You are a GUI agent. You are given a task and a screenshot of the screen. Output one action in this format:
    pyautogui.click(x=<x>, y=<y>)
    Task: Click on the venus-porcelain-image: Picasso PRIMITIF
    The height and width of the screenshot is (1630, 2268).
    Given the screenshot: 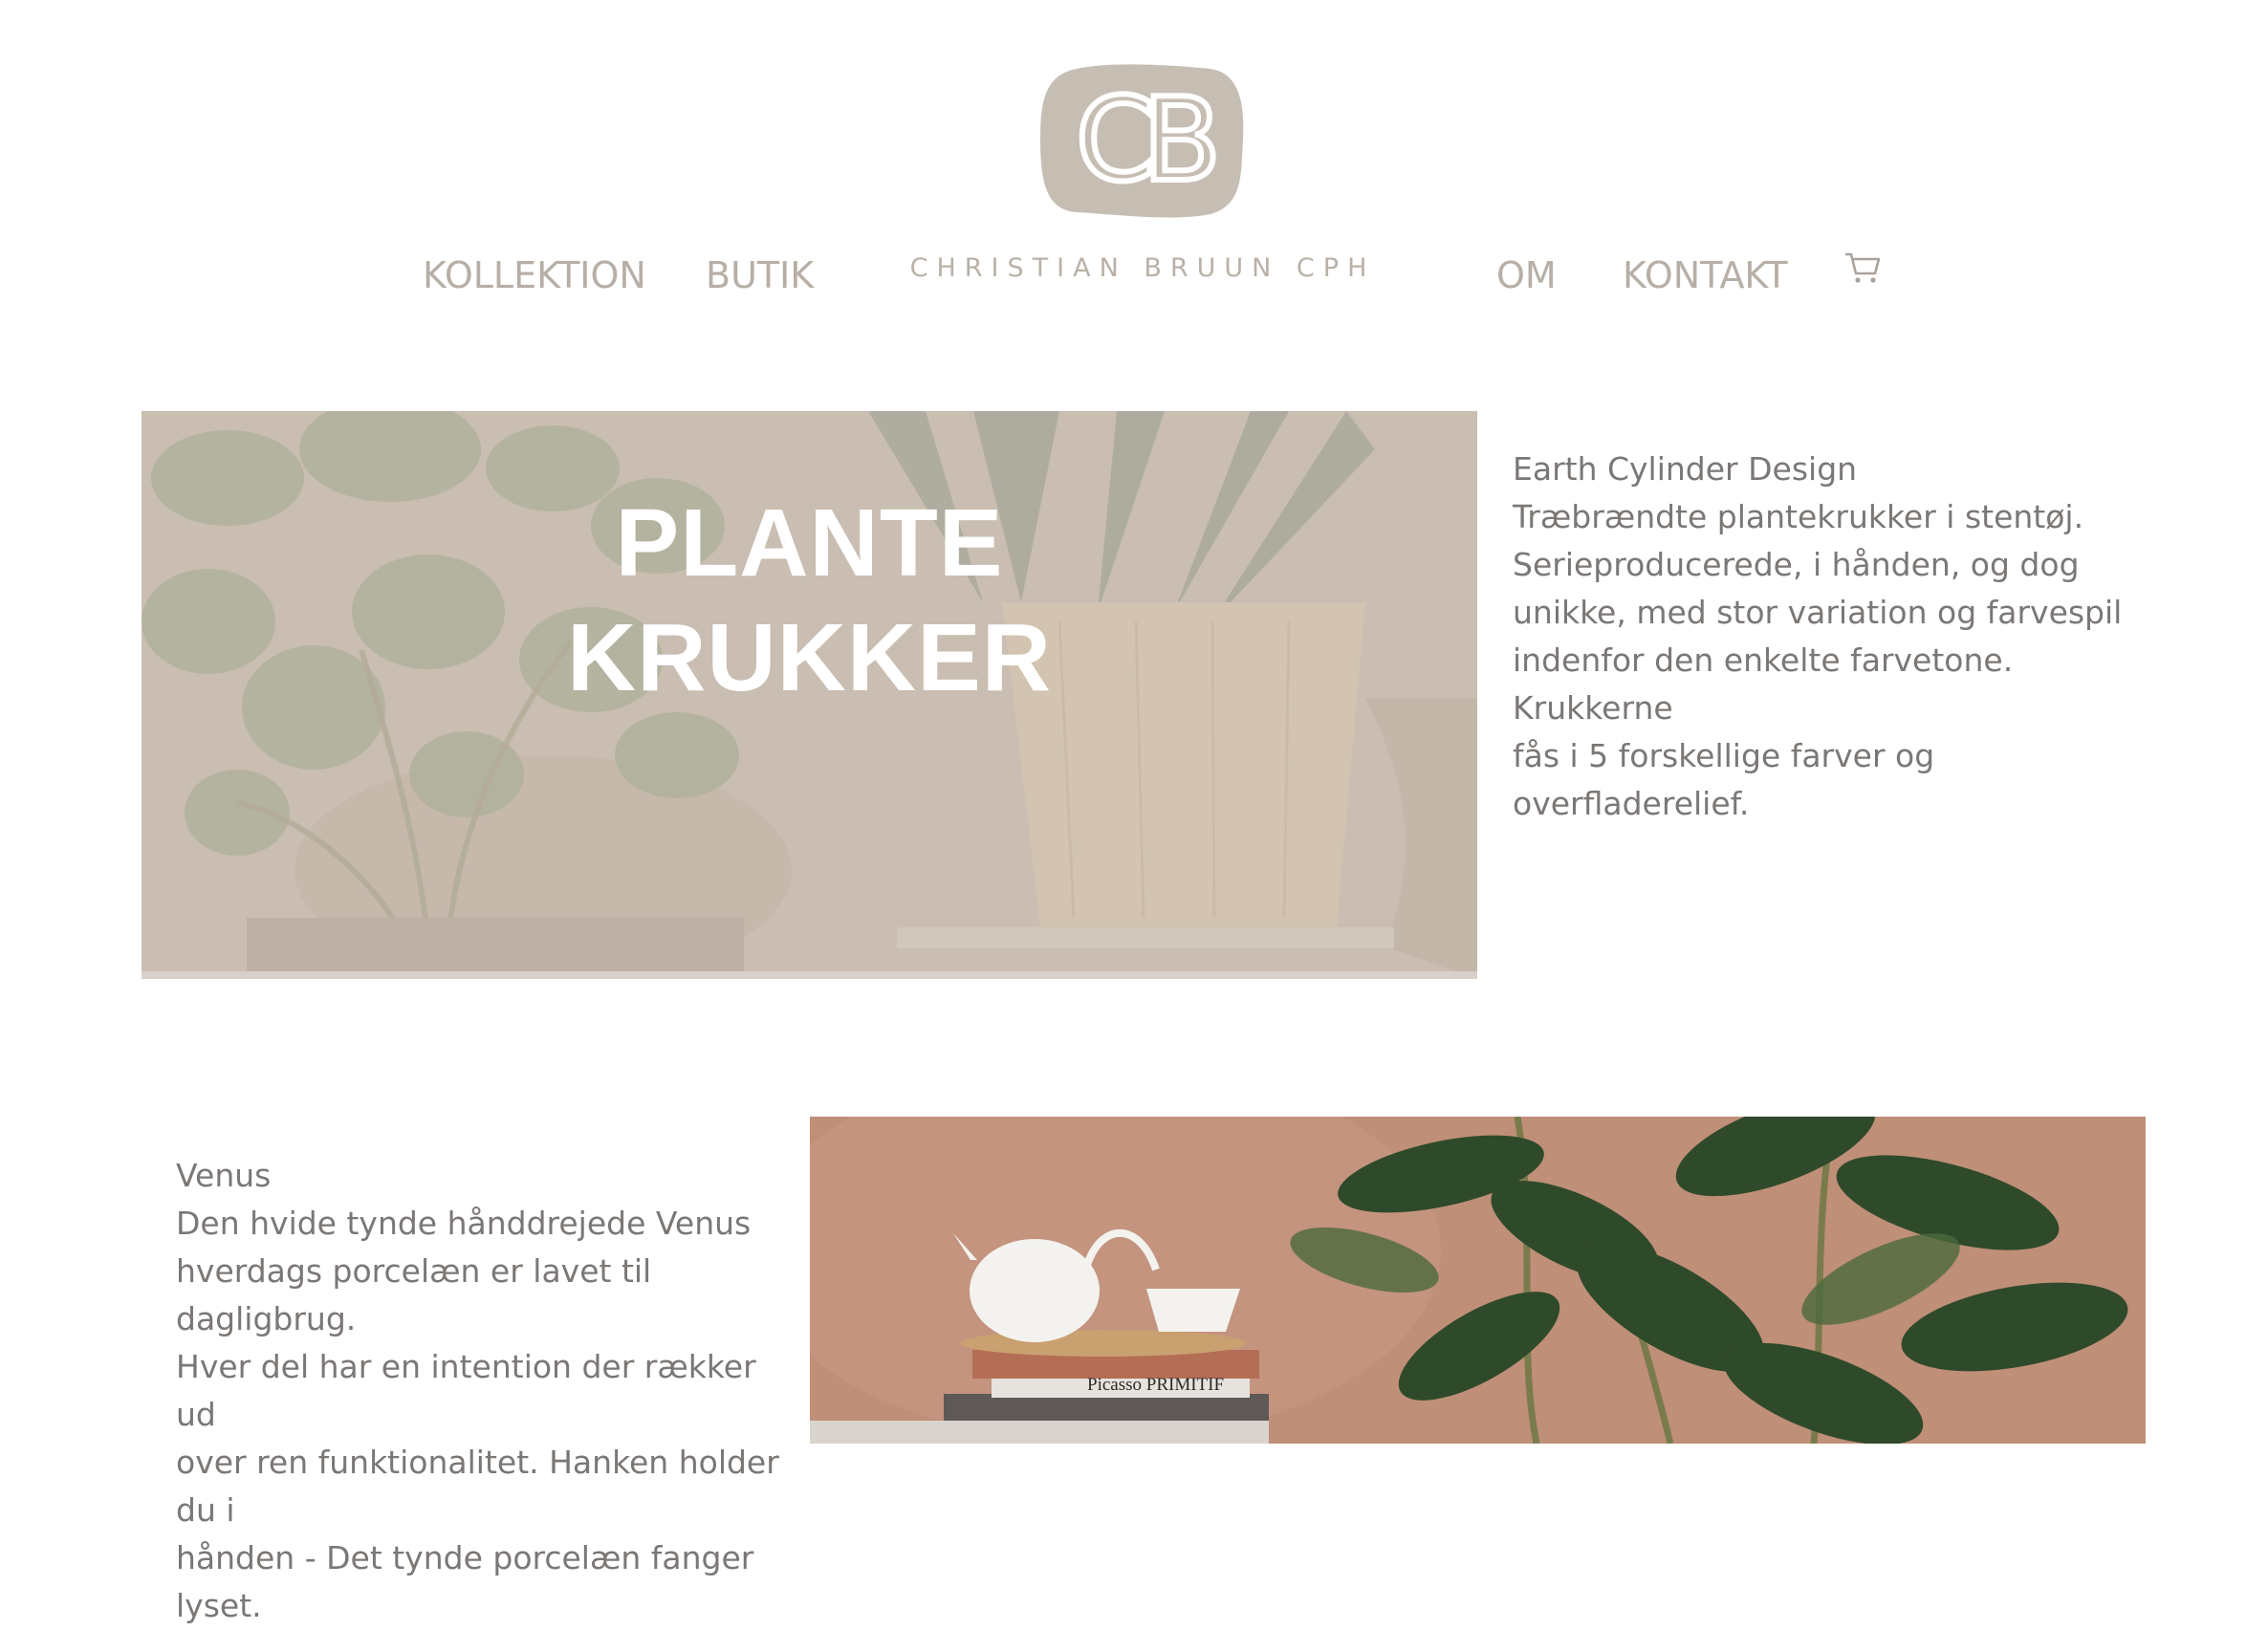 What is the action you would take?
    pyautogui.click(x=1478, y=1280)
    